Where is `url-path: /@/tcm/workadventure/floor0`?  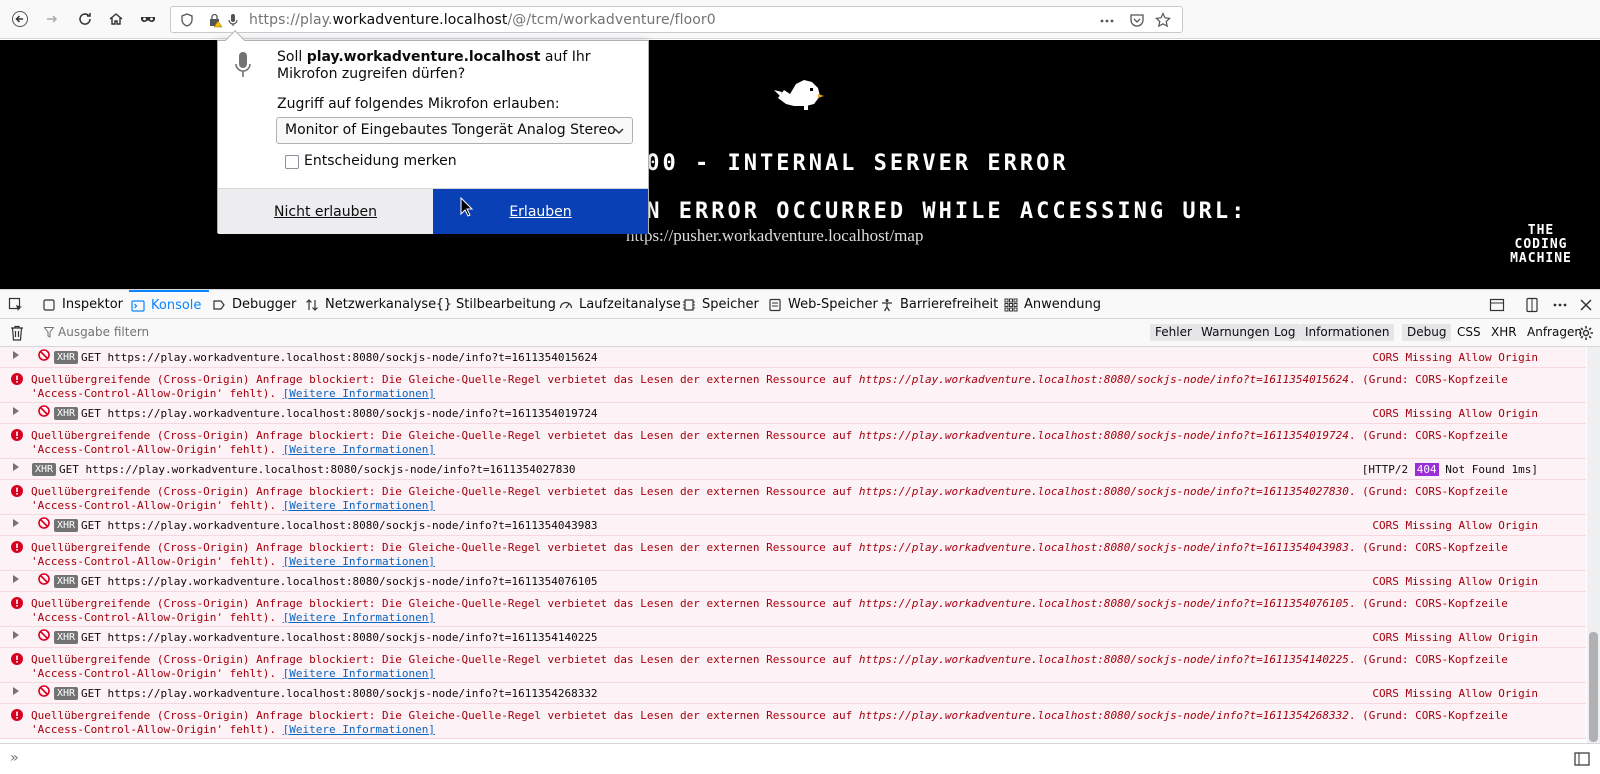
url-path: /@/tcm/workadventure/floor0 is located at coordinates (611, 20).